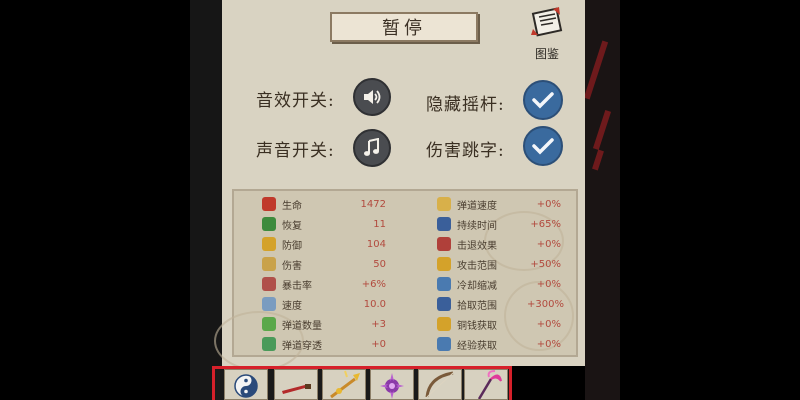 Image resolution: width=800 pixels, height=400 pixels. What do you see at coordinates (292, 246) in the screenshot?
I see `stat-name: 防御` at bounding box center [292, 246].